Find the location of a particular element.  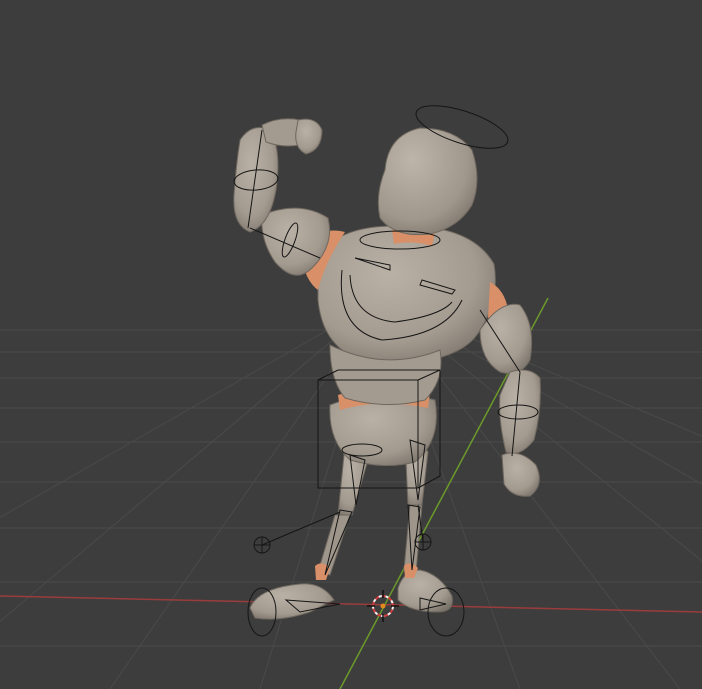

torso is located at coordinates (406, 295).